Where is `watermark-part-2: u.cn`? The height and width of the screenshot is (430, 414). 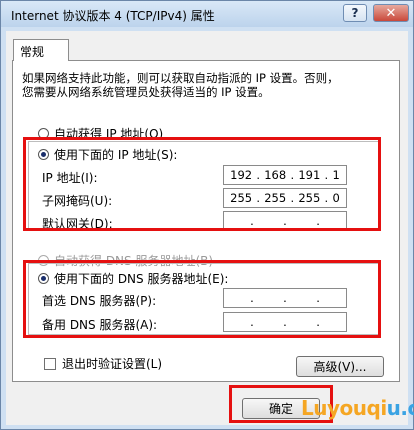 watermark-part-2: u.cn is located at coordinates (400, 408).